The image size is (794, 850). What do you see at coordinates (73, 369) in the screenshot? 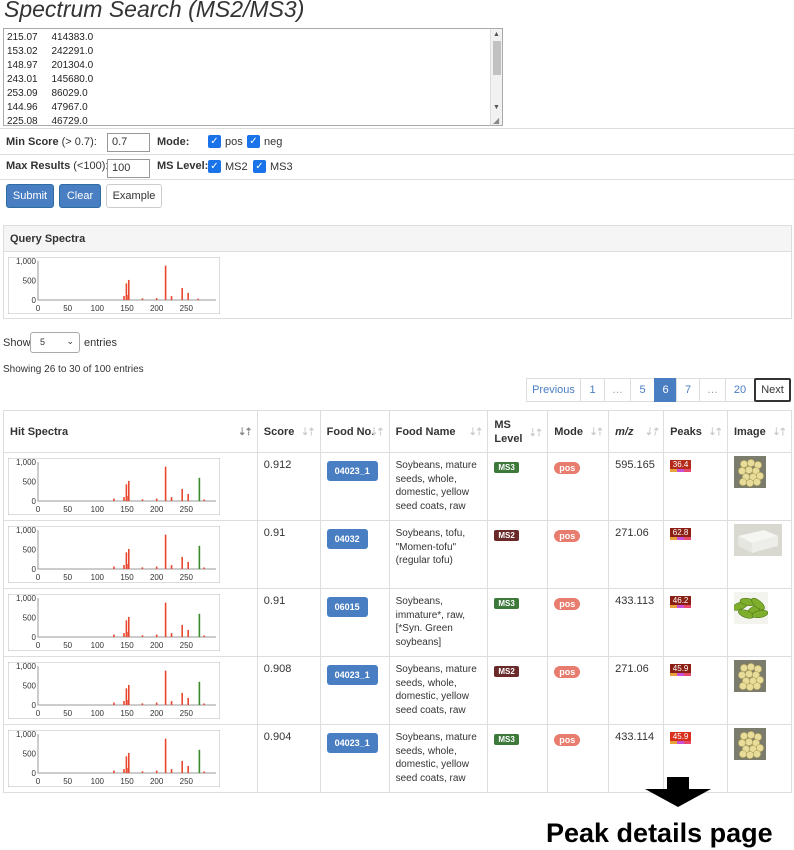
I see `showing-info: Showing 26 to 30 of 100 entries` at bounding box center [73, 369].